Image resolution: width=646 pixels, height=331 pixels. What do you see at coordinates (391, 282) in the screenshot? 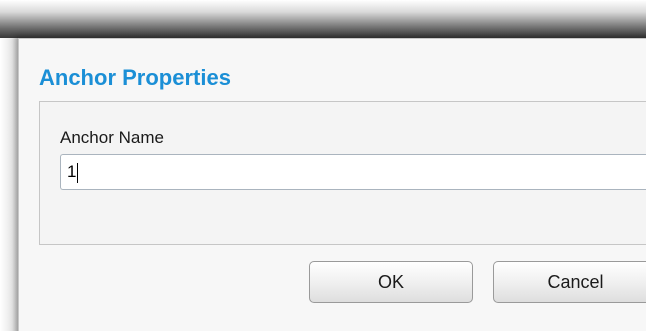
I see `ok-button: OK` at bounding box center [391, 282].